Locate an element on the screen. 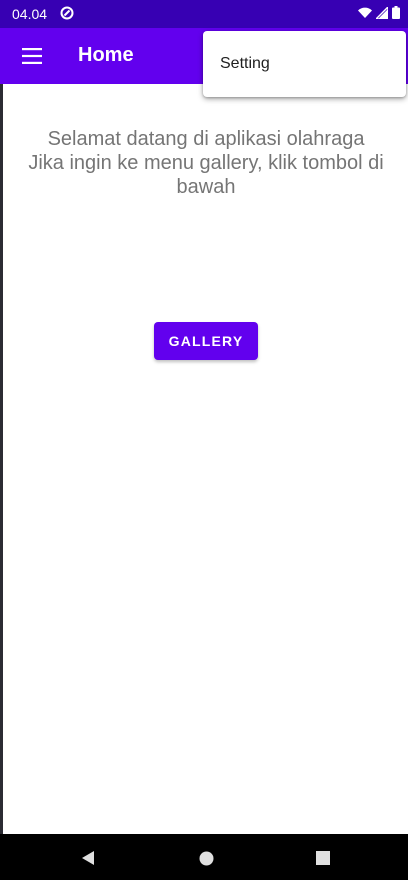  signal-icon is located at coordinates (382, 12).